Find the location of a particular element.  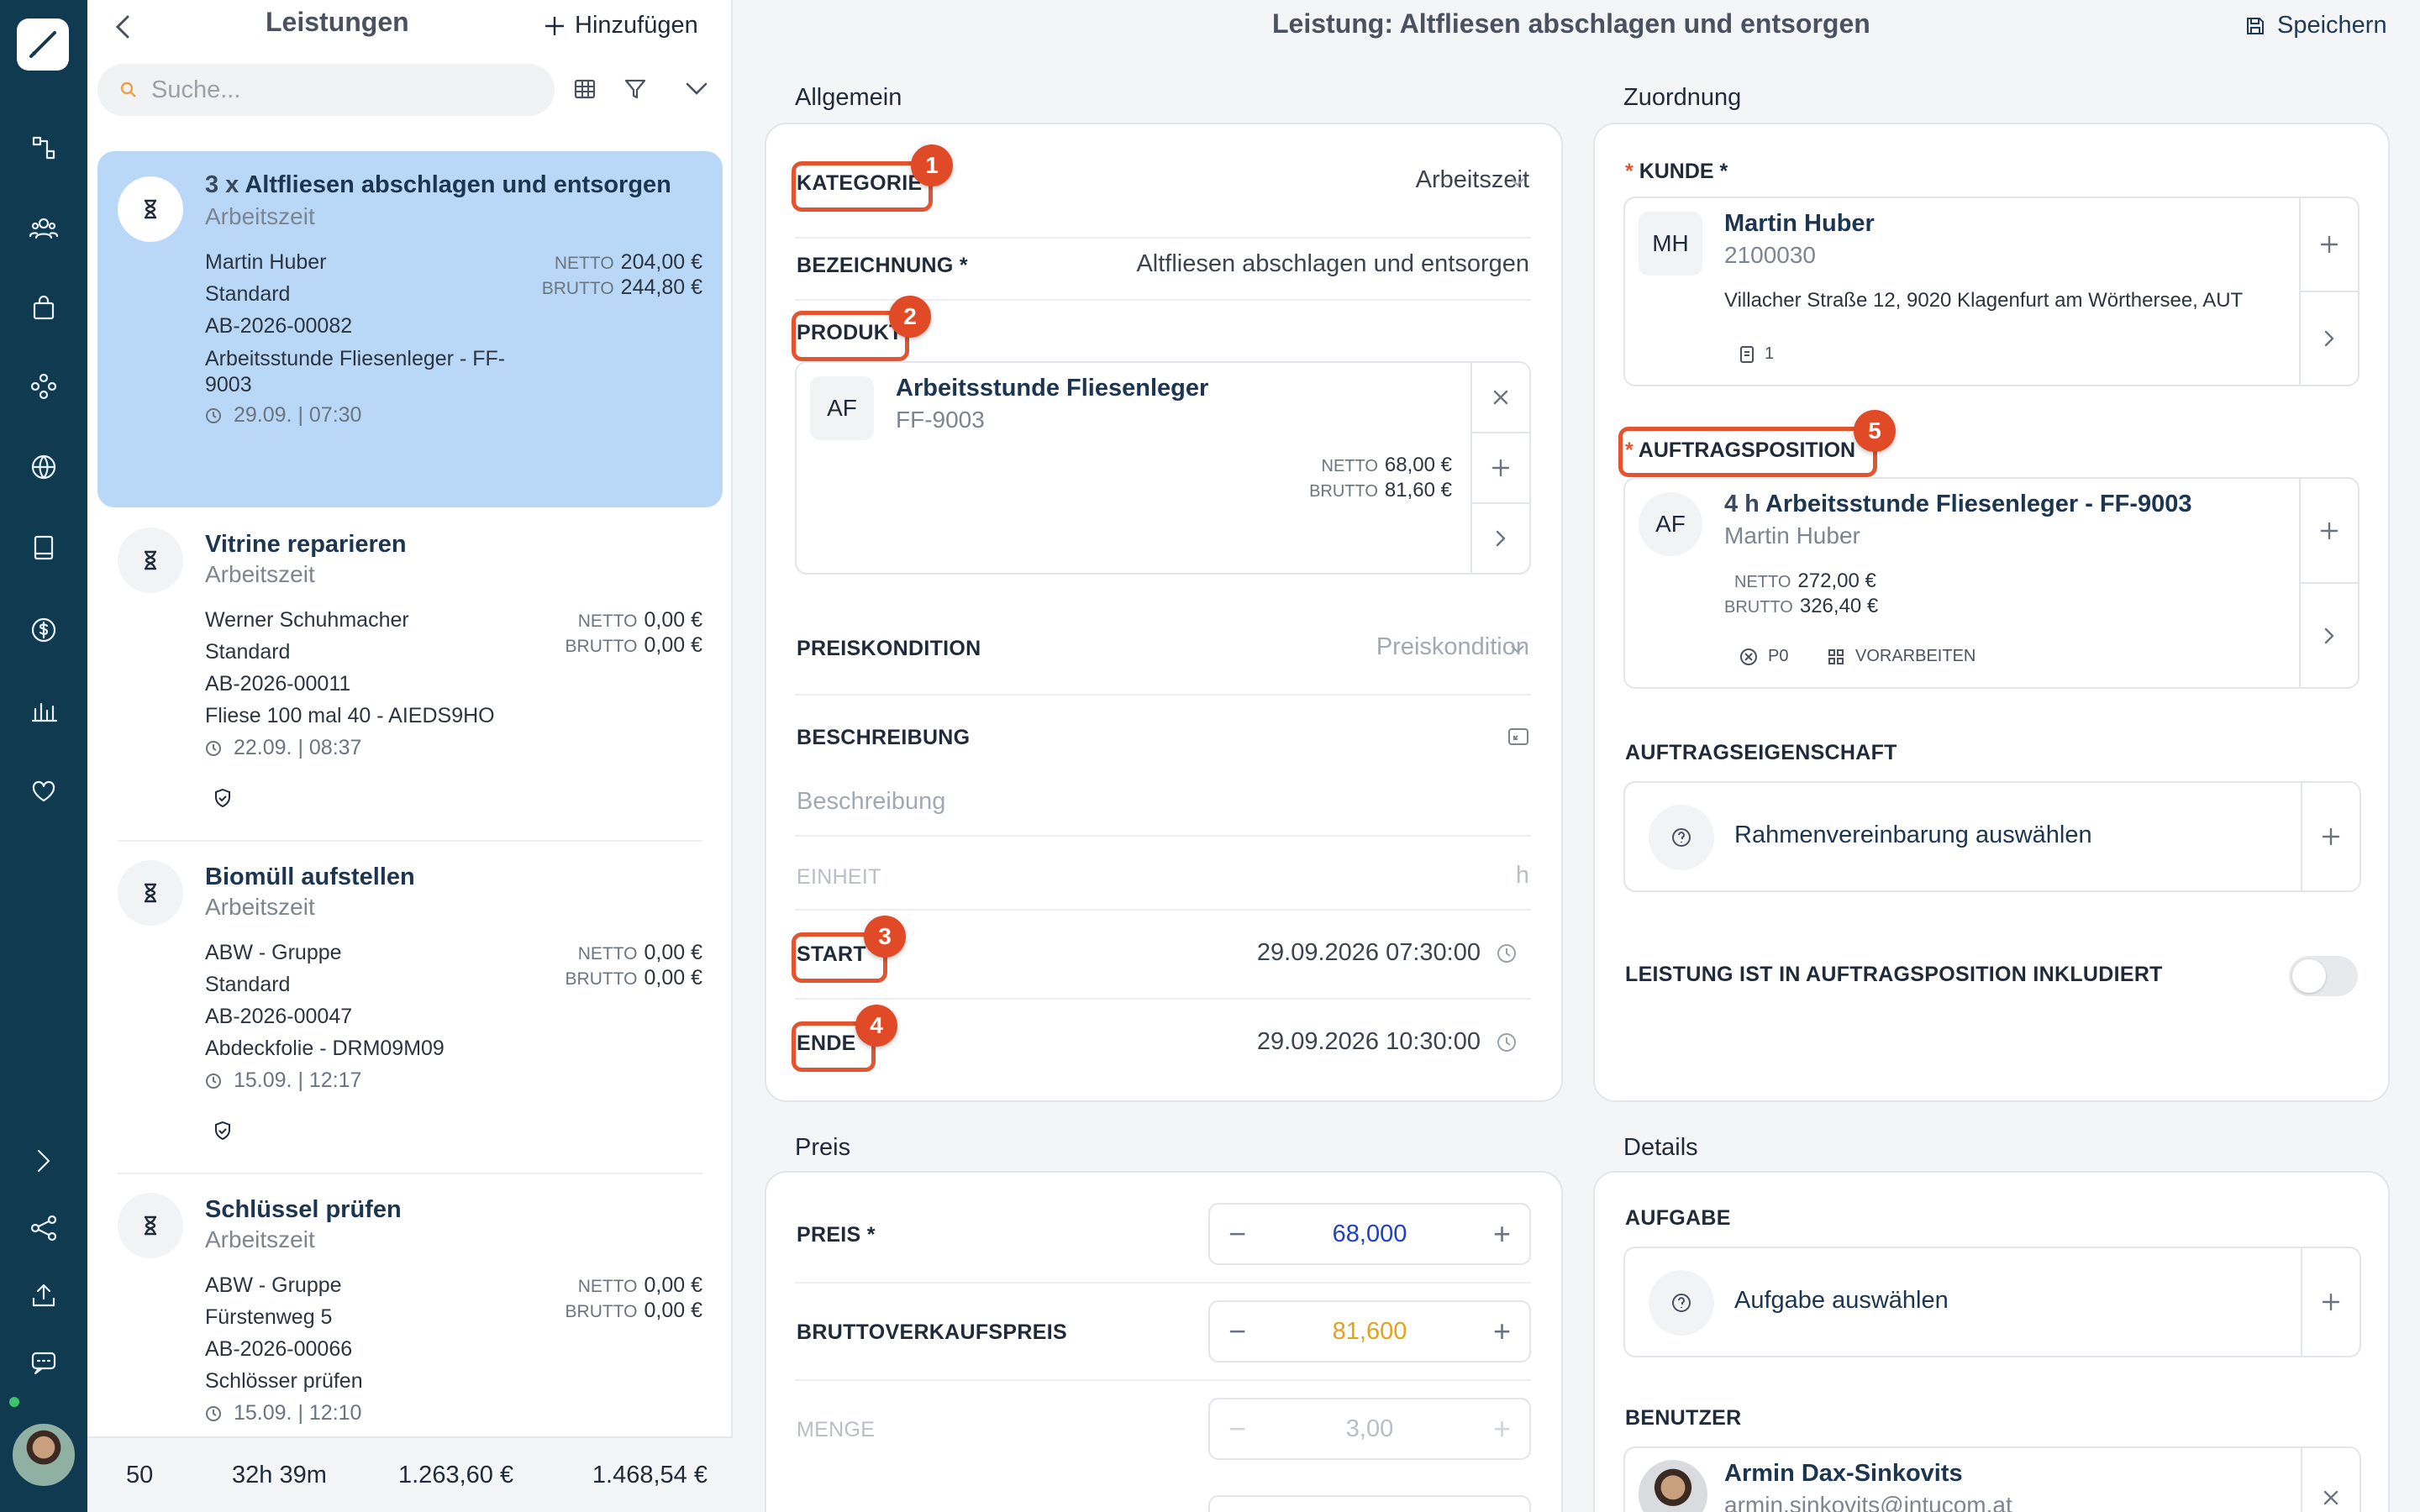

search-icon is located at coordinates (128, 89).